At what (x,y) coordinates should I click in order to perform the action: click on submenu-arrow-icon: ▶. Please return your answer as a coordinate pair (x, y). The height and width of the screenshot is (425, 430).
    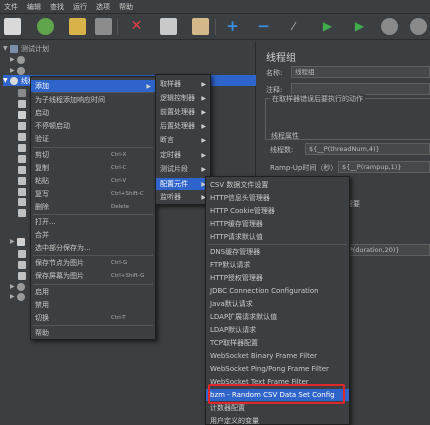
    Looking at the image, I should click on (203, 140).